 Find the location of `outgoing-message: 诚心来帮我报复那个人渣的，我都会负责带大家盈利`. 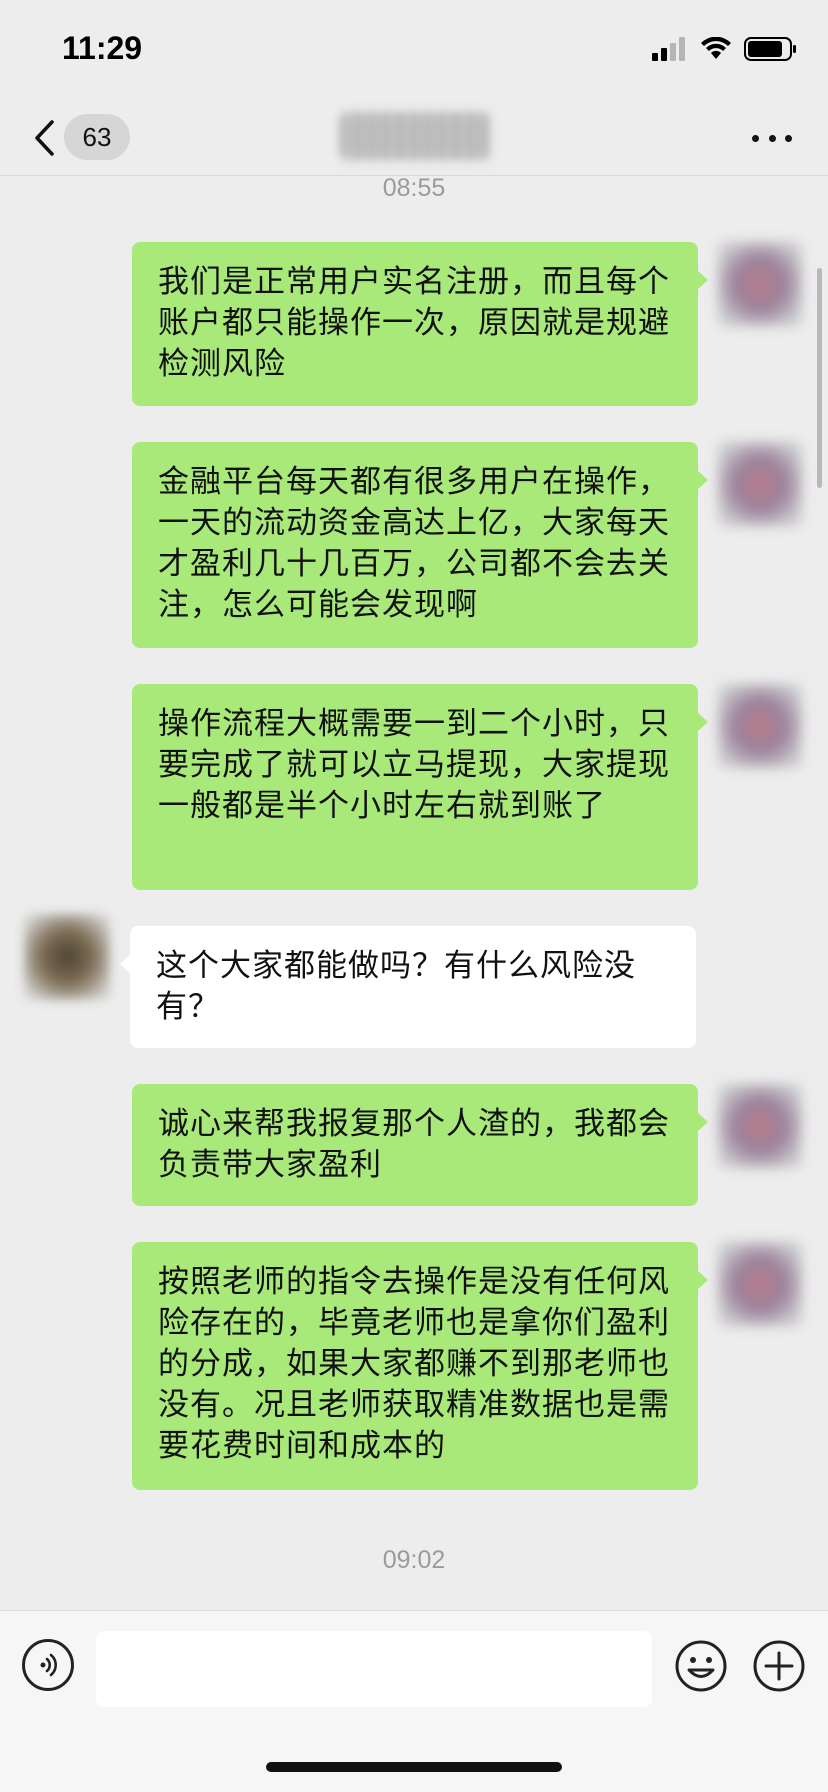

outgoing-message: 诚心来帮我报复那个人渣的，我都会负责带大家盈利 is located at coordinates (420, 1145).